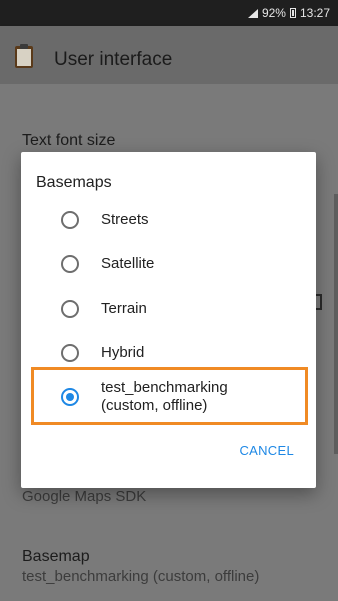 The height and width of the screenshot is (601, 338). I want to click on app-bar: User interface, so click(169, 55).